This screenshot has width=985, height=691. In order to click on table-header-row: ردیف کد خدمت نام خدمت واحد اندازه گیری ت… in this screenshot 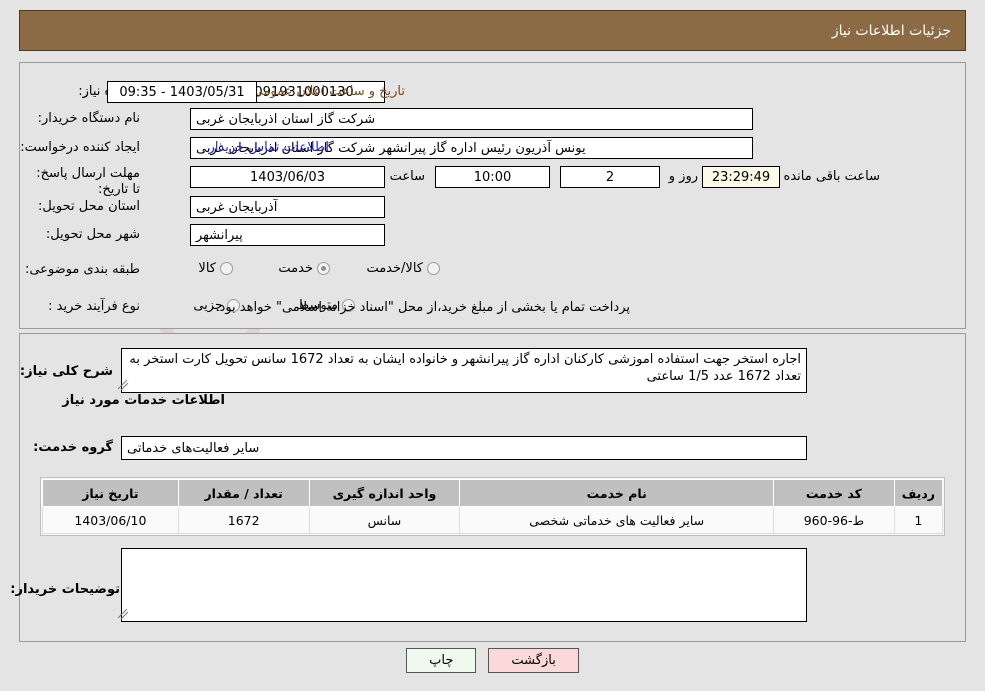, I will do `click(493, 493)`.